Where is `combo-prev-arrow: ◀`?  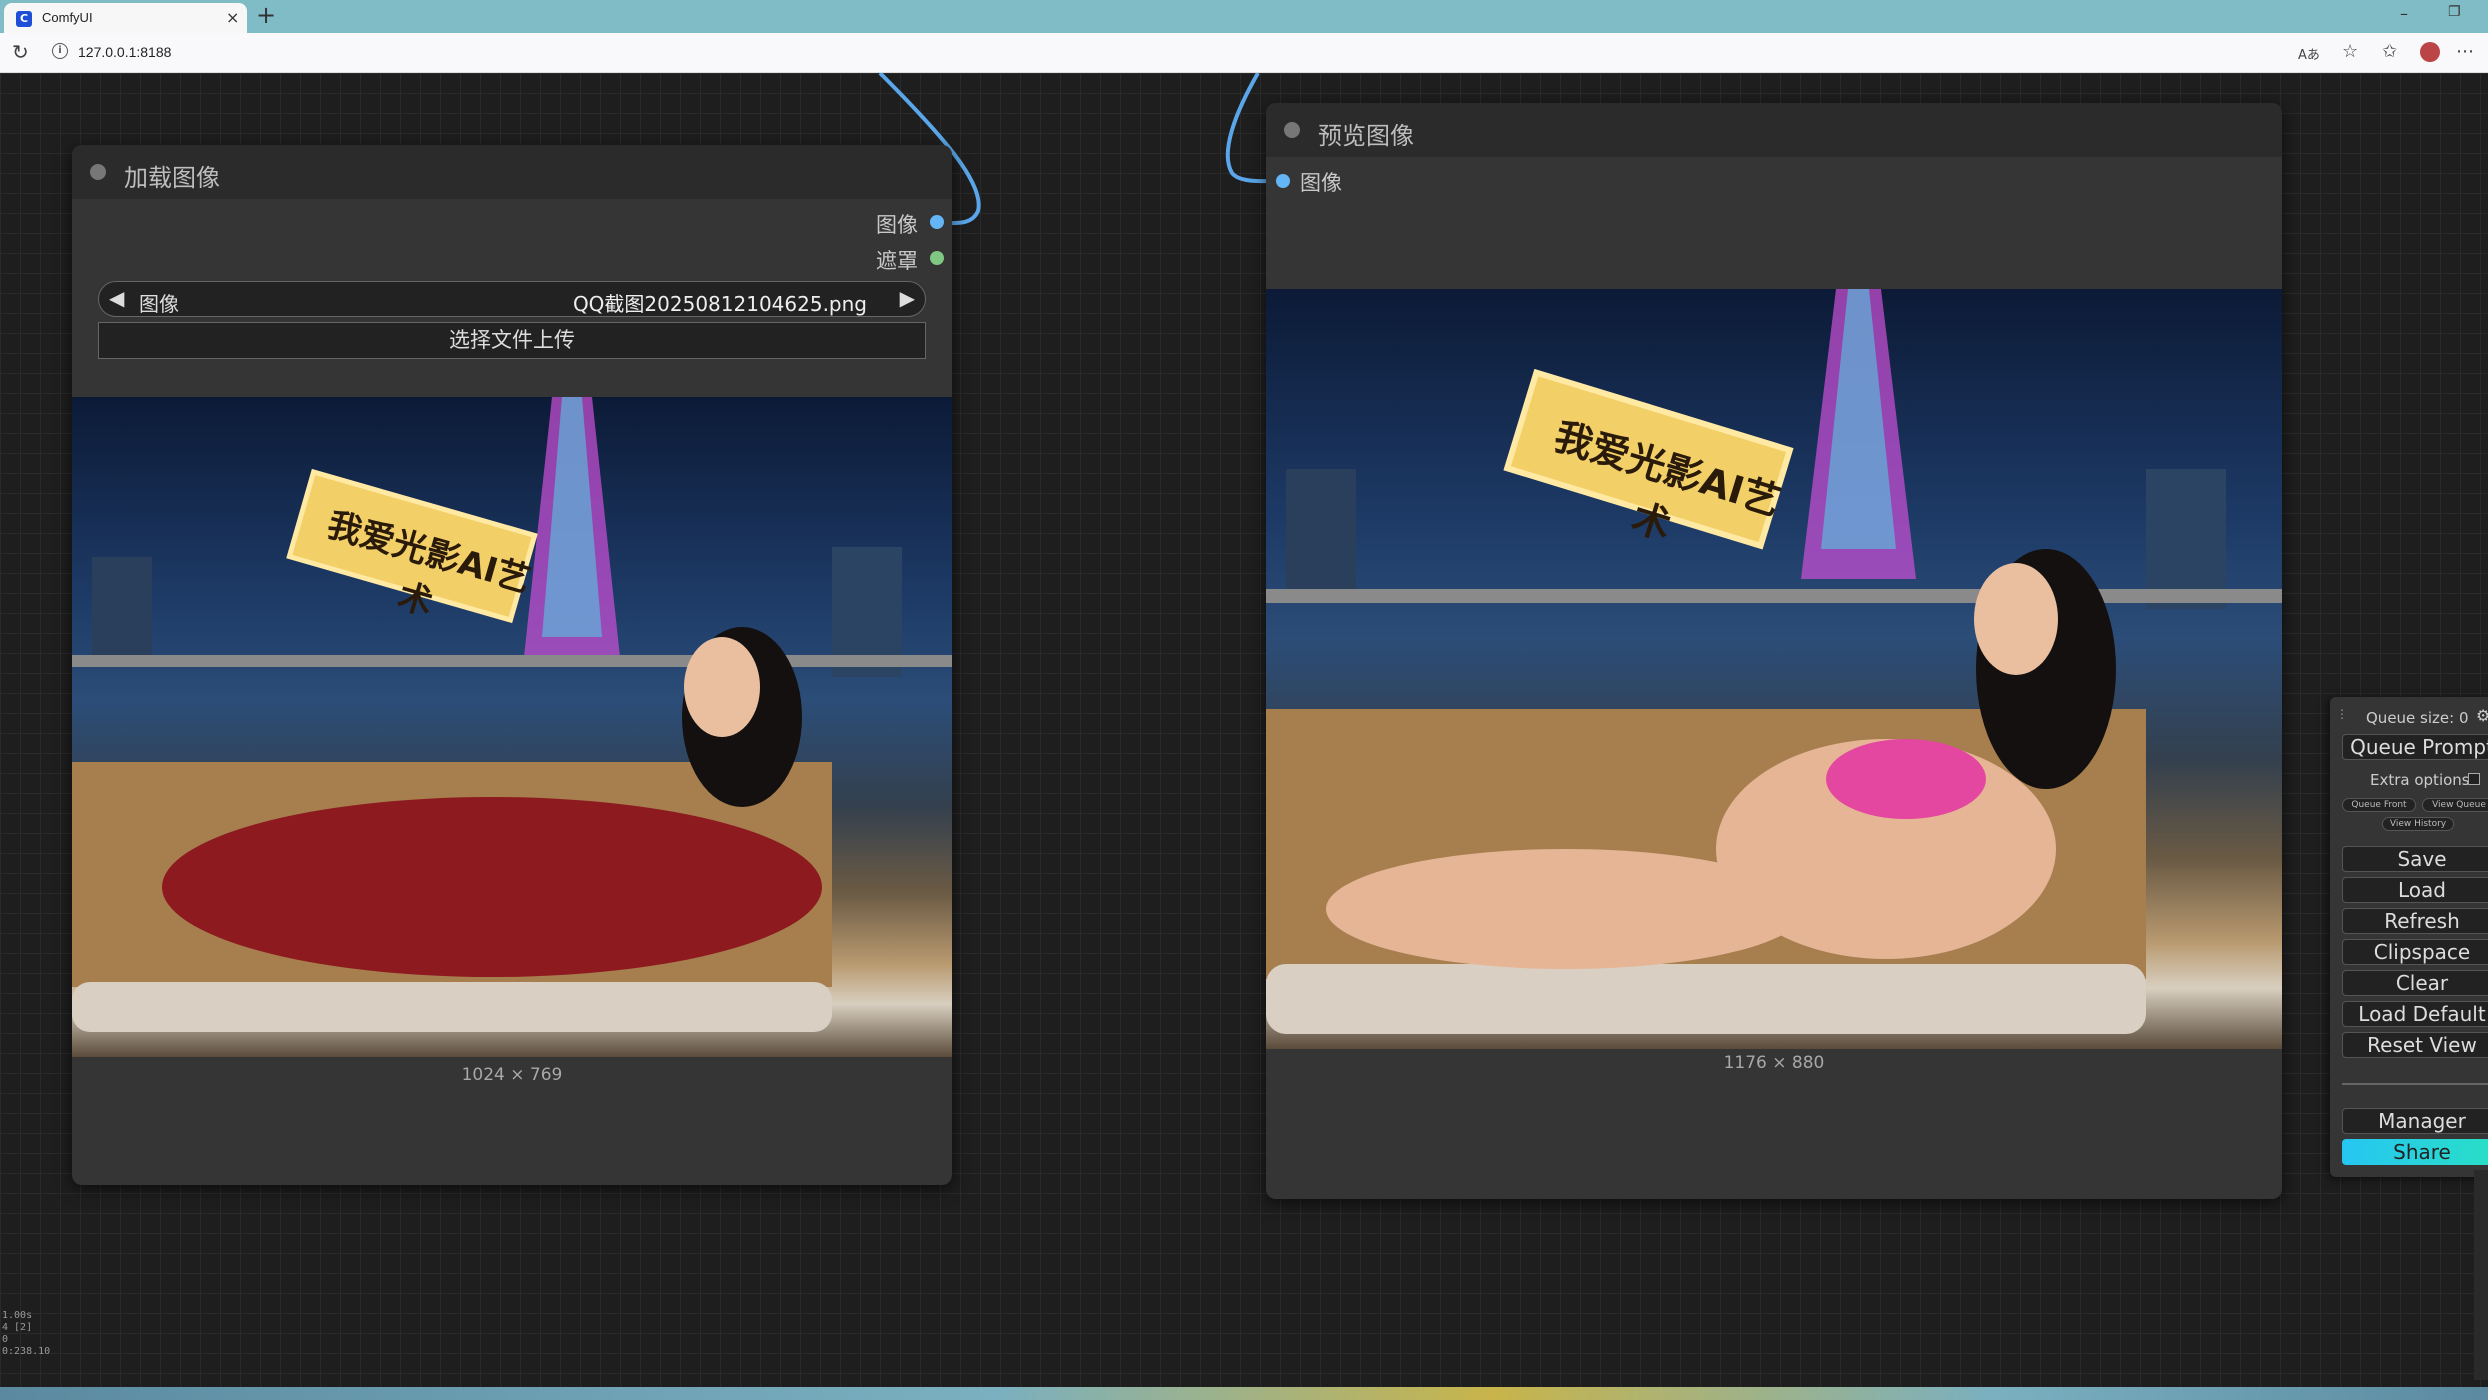
combo-prev-arrow: ◀ is located at coordinates (116, 298).